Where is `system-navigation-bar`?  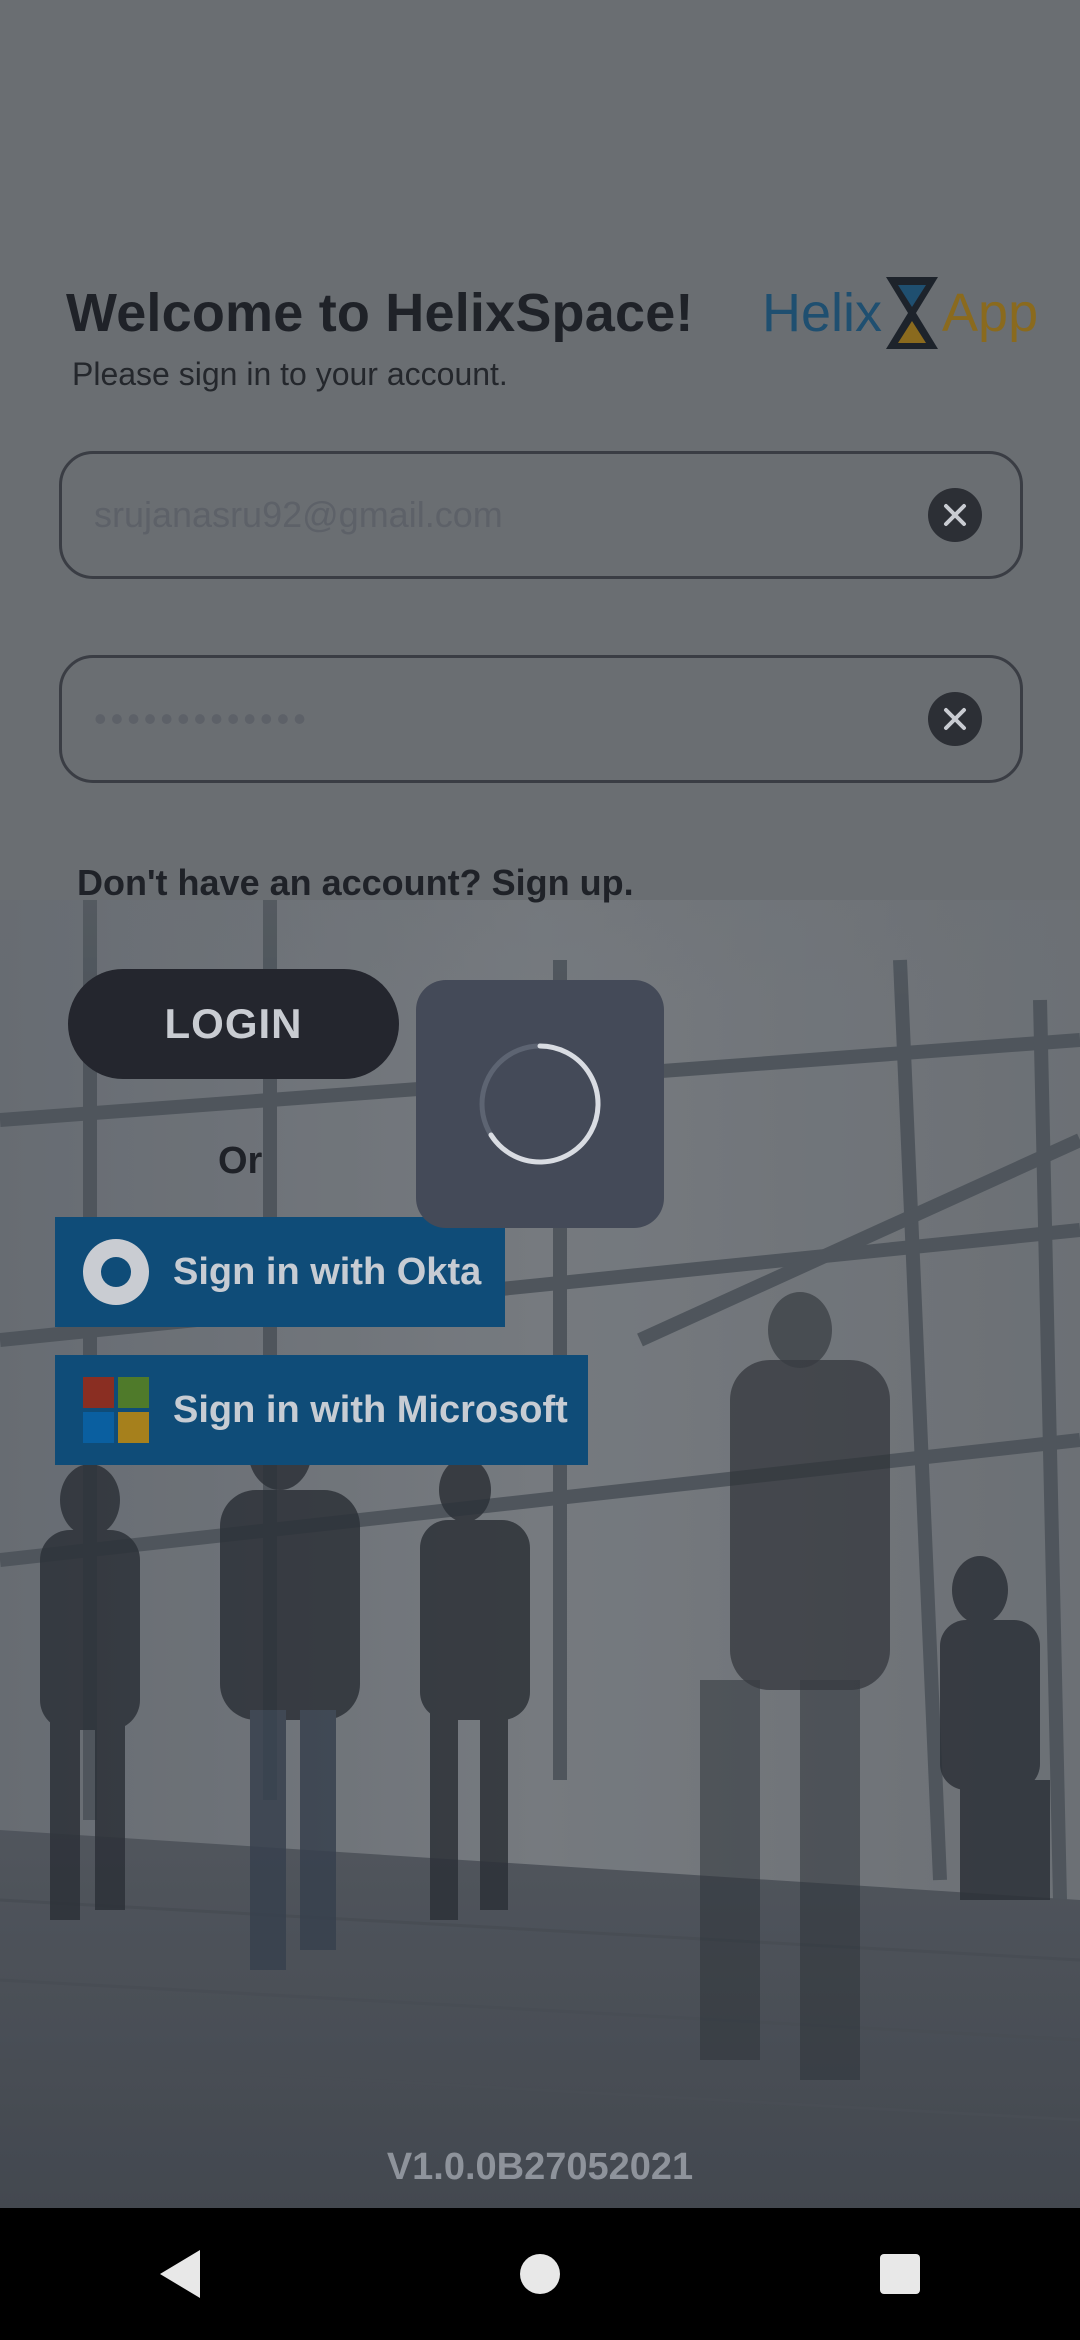 system-navigation-bar is located at coordinates (540, 2274).